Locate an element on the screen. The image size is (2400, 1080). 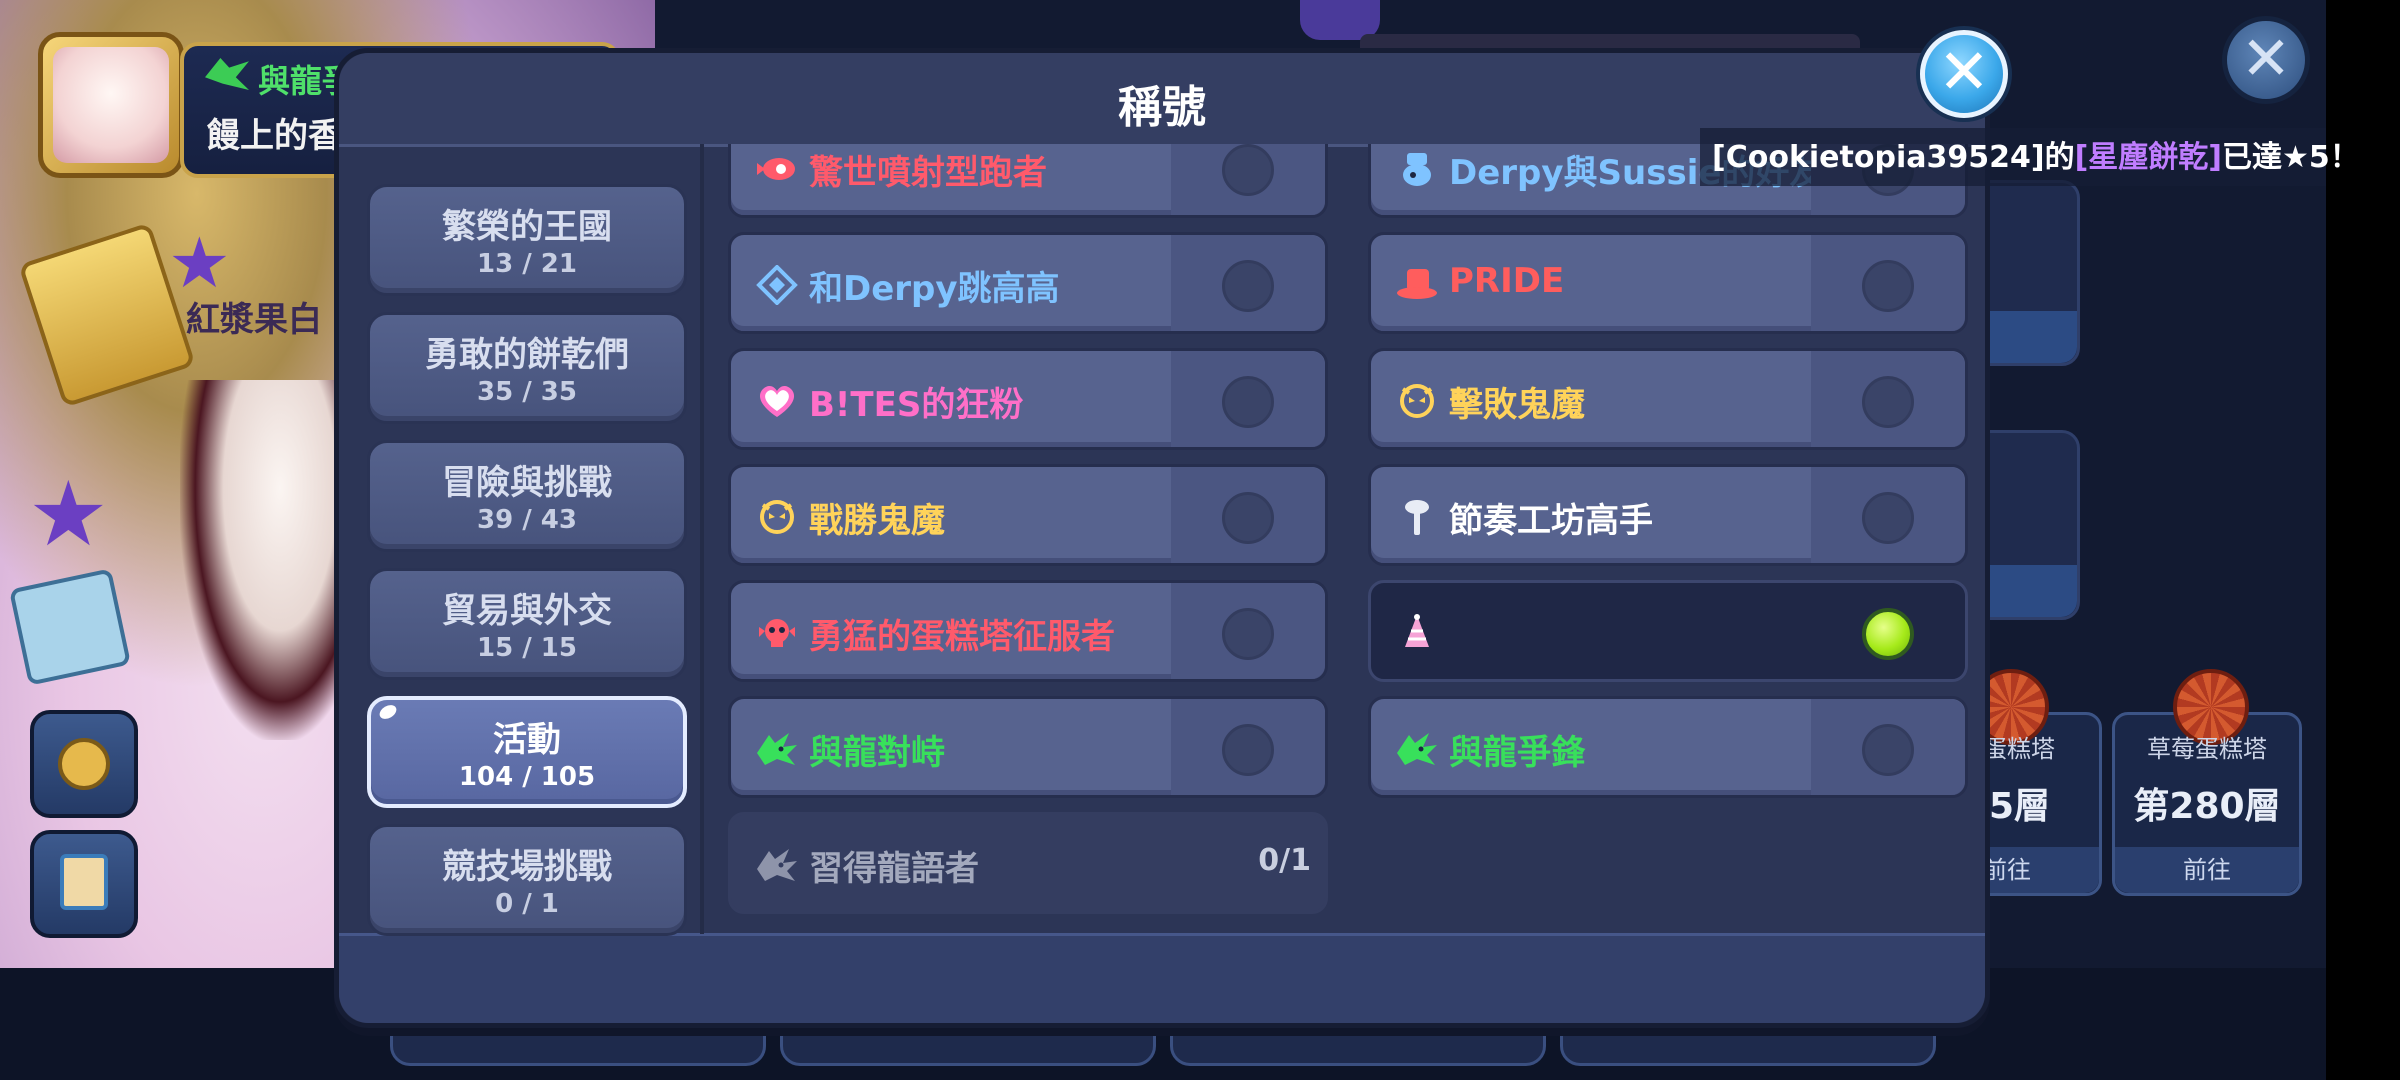
title-row: 與龍對峙 is located at coordinates (1028, 747).